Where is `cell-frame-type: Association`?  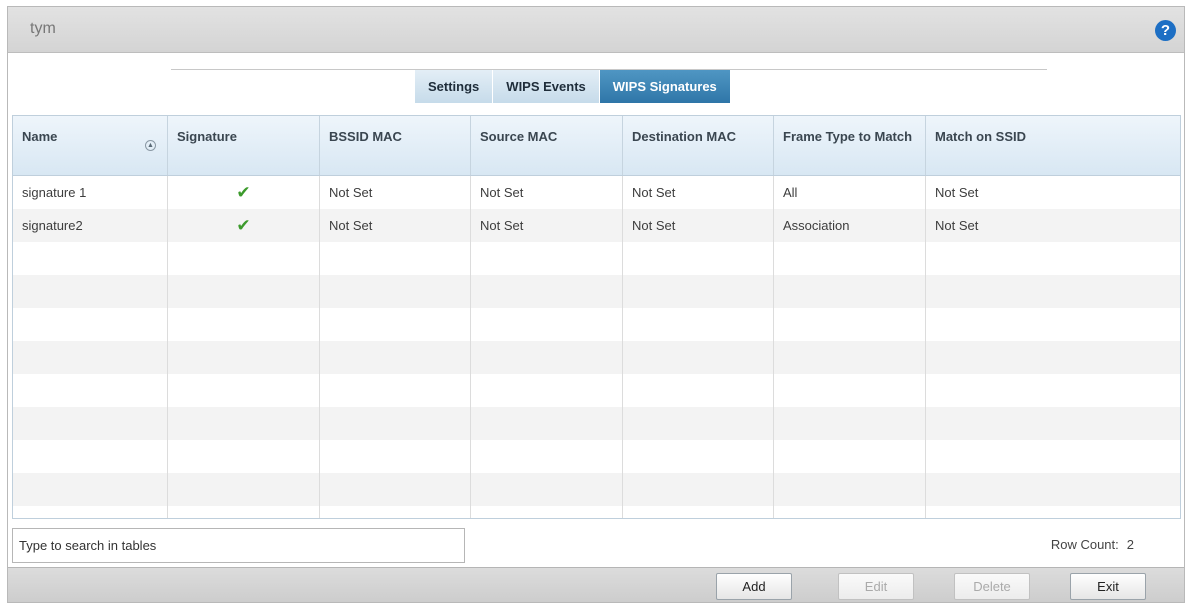 cell-frame-type: Association is located at coordinates (850, 225).